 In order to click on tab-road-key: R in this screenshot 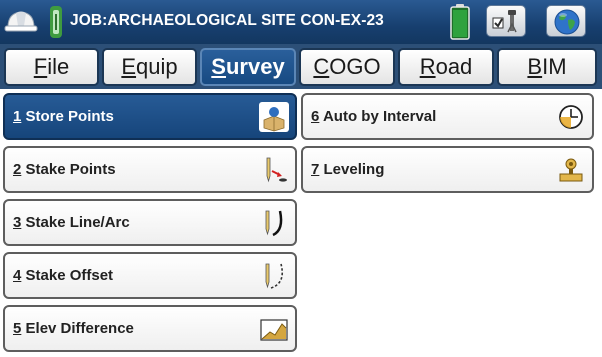, I will do `click(427, 66)`.